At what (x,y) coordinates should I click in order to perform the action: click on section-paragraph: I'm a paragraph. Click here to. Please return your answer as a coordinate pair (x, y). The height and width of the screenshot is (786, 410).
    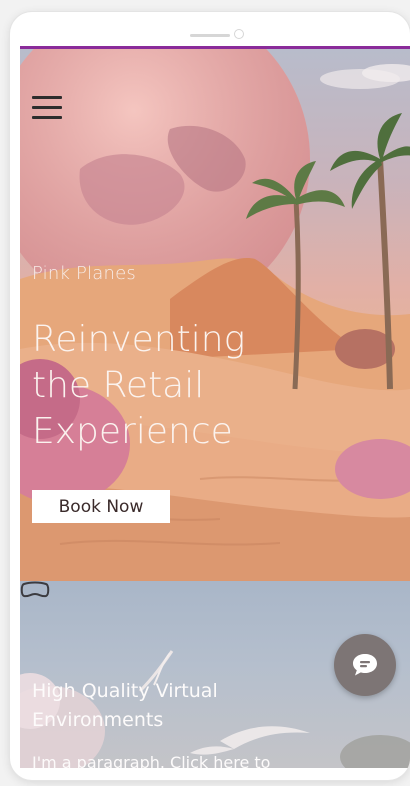
    Looking at the image, I should click on (151, 760).